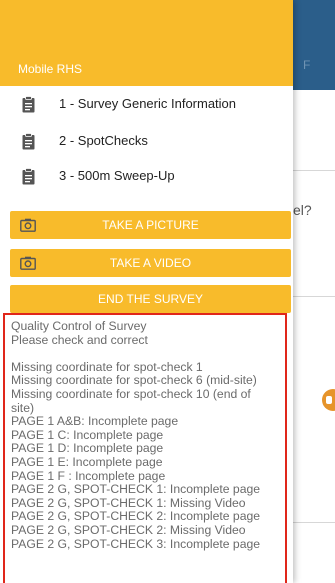 This screenshot has height=583, width=335. Describe the element at coordinates (146, 43) in the screenshot. I see `drawer-header: Mobile RHS` at that location.